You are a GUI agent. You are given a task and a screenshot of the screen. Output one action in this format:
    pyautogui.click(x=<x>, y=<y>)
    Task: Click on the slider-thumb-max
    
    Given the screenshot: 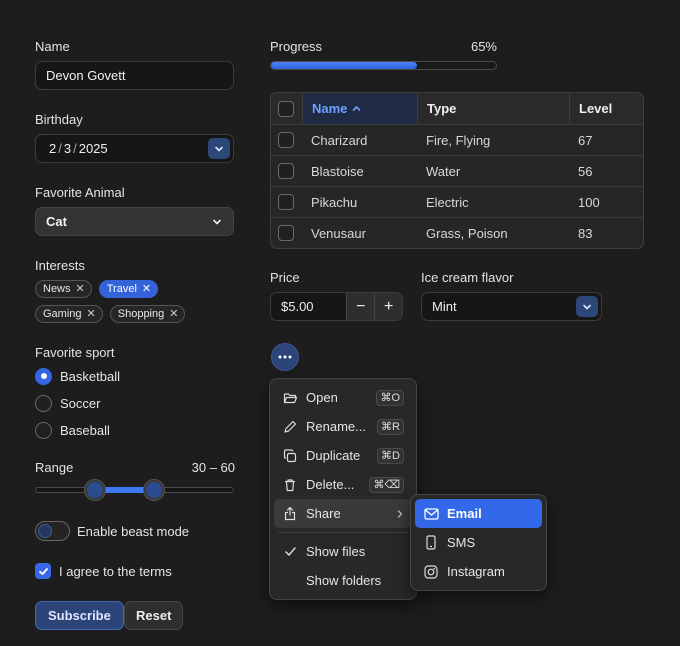 What is the action you would take?
    pyautogui.click(x=154, y=490)
    